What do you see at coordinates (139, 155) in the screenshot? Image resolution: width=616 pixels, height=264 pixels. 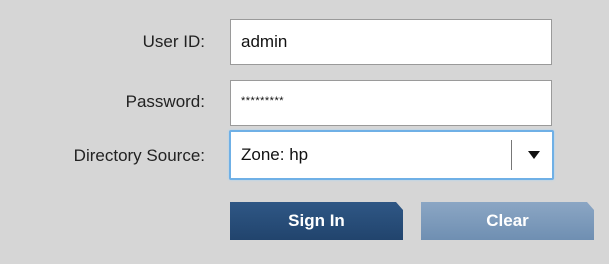 I see `directory-source-label: Directory Source:` at bounding box center [139, 155].